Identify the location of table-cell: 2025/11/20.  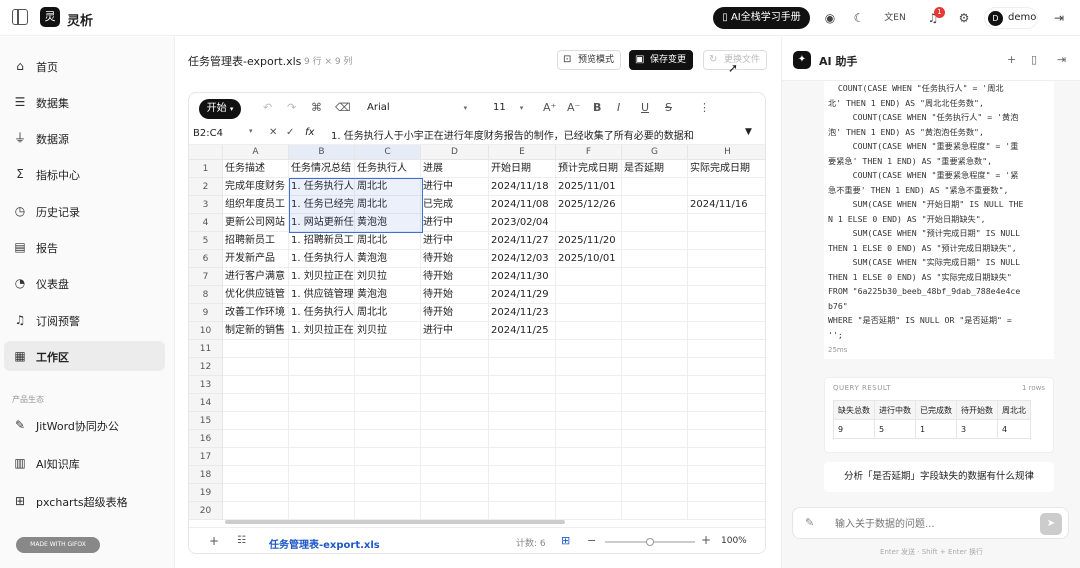
(589, 241).